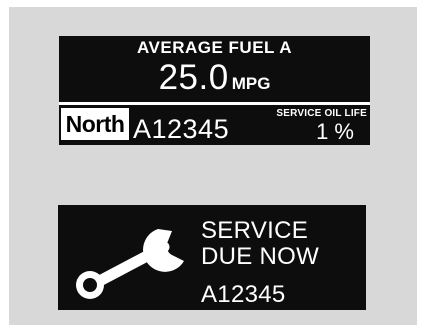 This screenshot has height=332, width=426. Describe the element at coordinates (193, 77) in the screenshot. I see `fuel-economy-value: 25.0` at that location.